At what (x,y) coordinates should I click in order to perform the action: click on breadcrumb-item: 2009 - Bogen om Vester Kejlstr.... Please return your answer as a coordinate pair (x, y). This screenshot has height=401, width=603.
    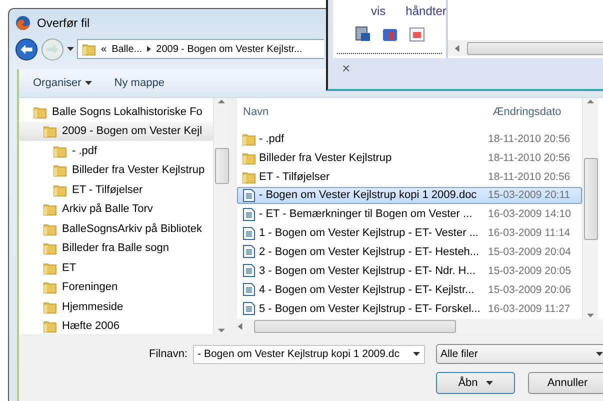
    Looking at the image, I should click on (229, 49).